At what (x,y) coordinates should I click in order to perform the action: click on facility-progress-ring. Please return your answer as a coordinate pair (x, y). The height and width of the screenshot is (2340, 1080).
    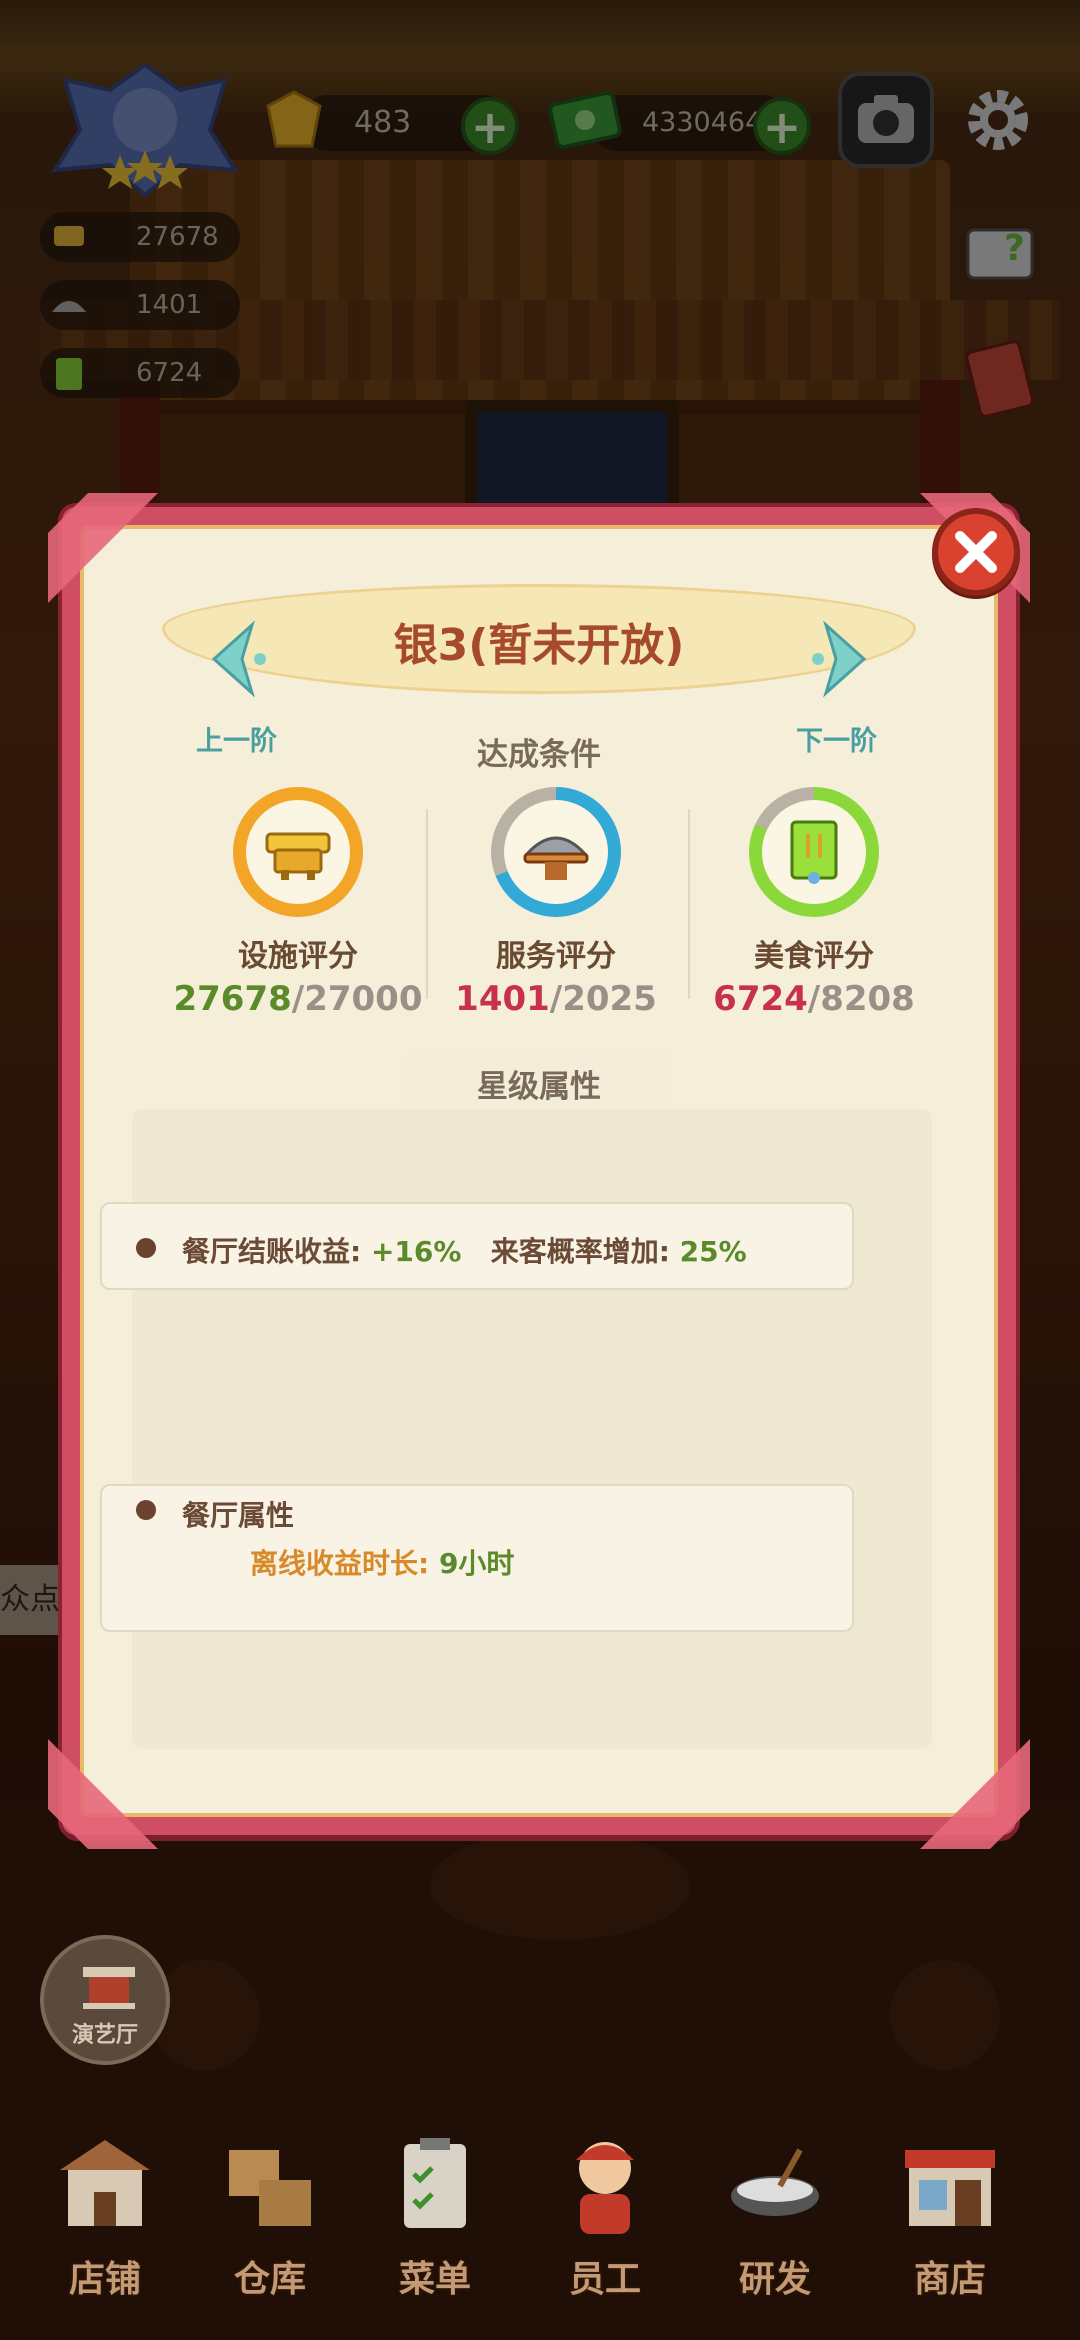
    Looking at the image, I should click on (298, 852).